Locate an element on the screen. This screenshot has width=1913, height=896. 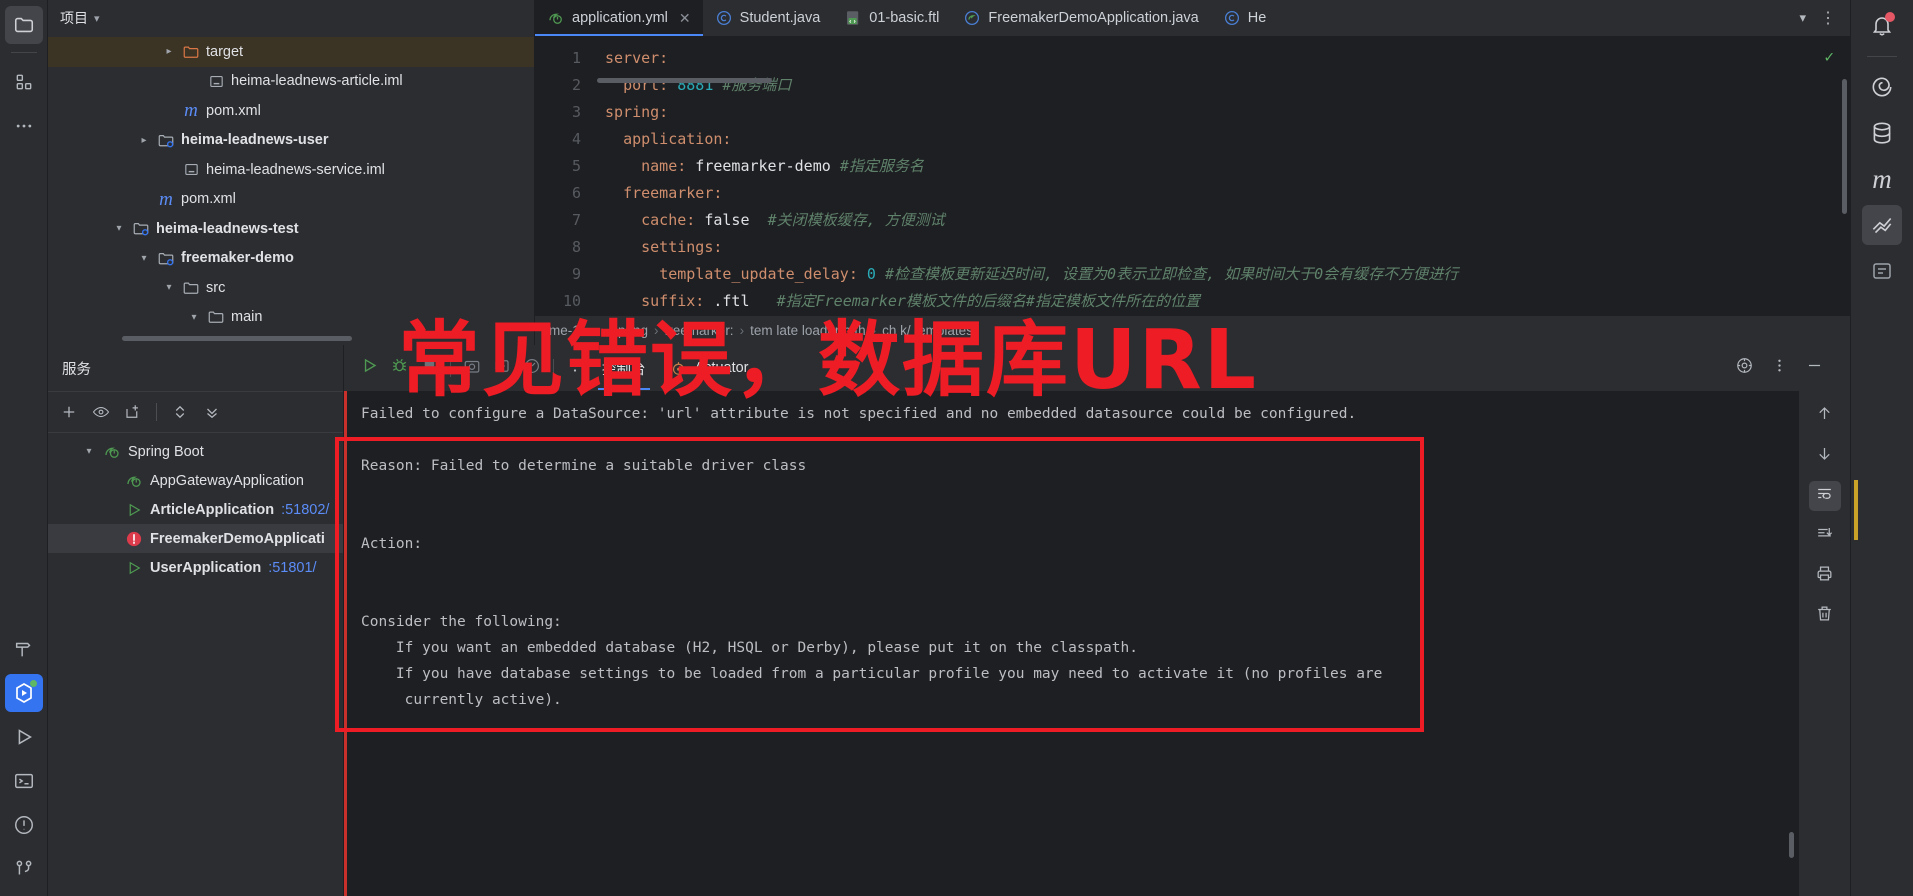
thread-dump-button is located at coordinates (502, 368).